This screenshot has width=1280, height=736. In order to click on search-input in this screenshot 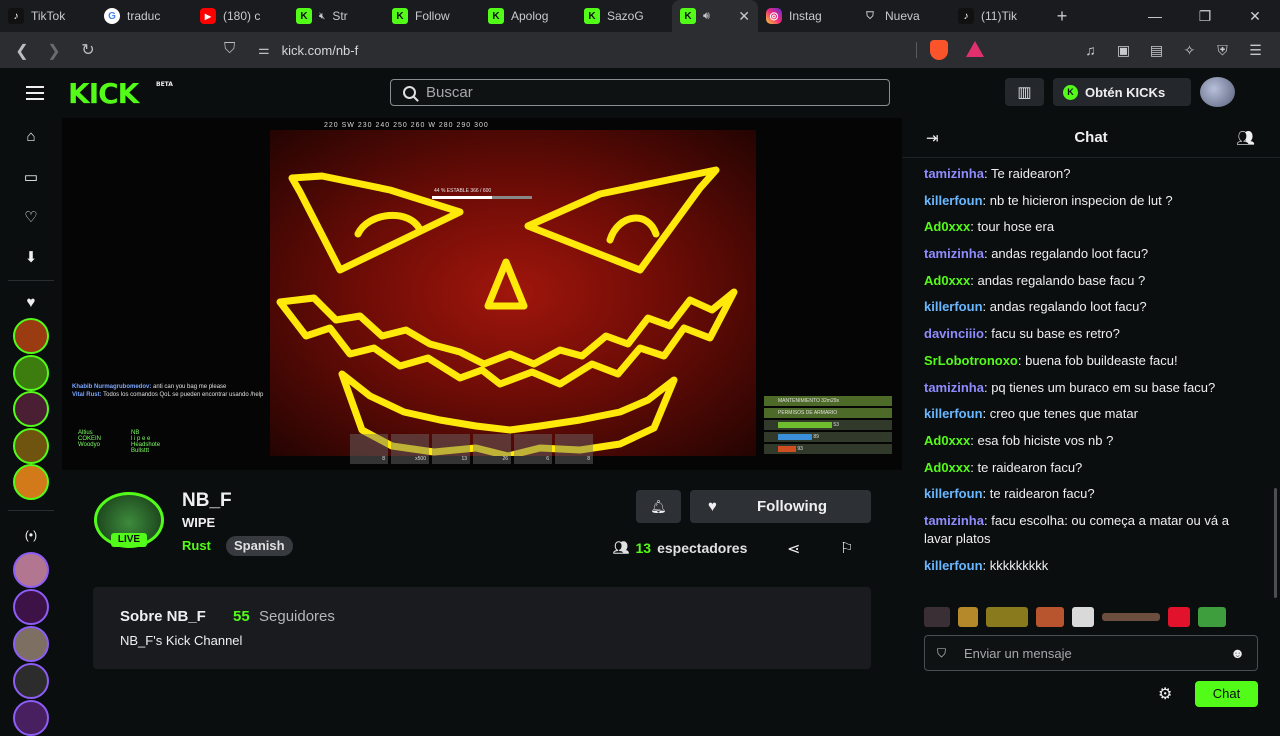, I will do `click(646, 92)`.